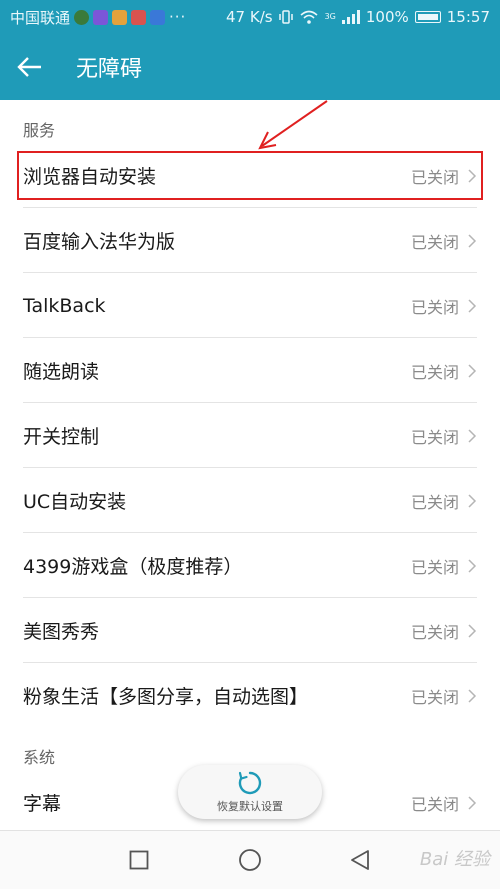 The image size is (500, 889). What do you see at coordinates (468, 17) in the screenshot?
I see `clock: 15:57` at bounding box center [468, 17].